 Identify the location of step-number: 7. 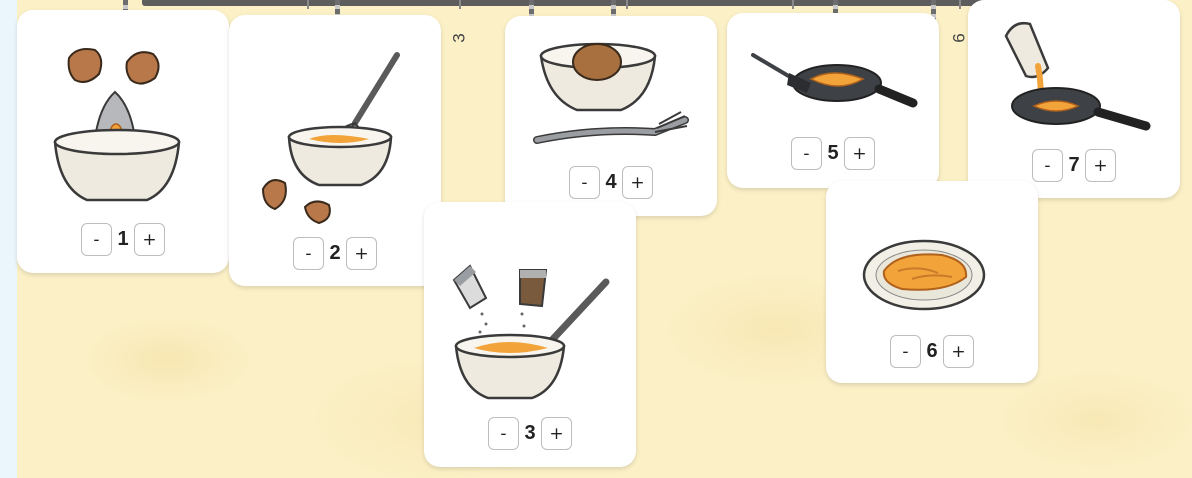
(1074, 165).